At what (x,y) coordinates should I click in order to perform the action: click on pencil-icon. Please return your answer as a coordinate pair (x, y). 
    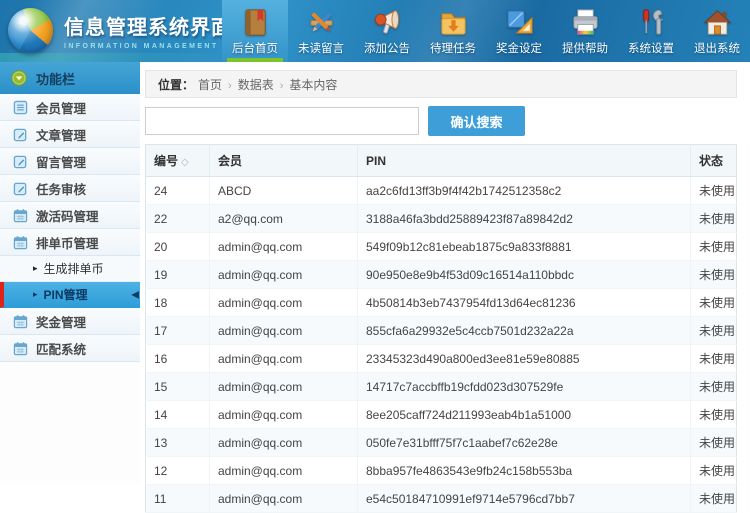
    Looking at the image, I should click on (321, 22).